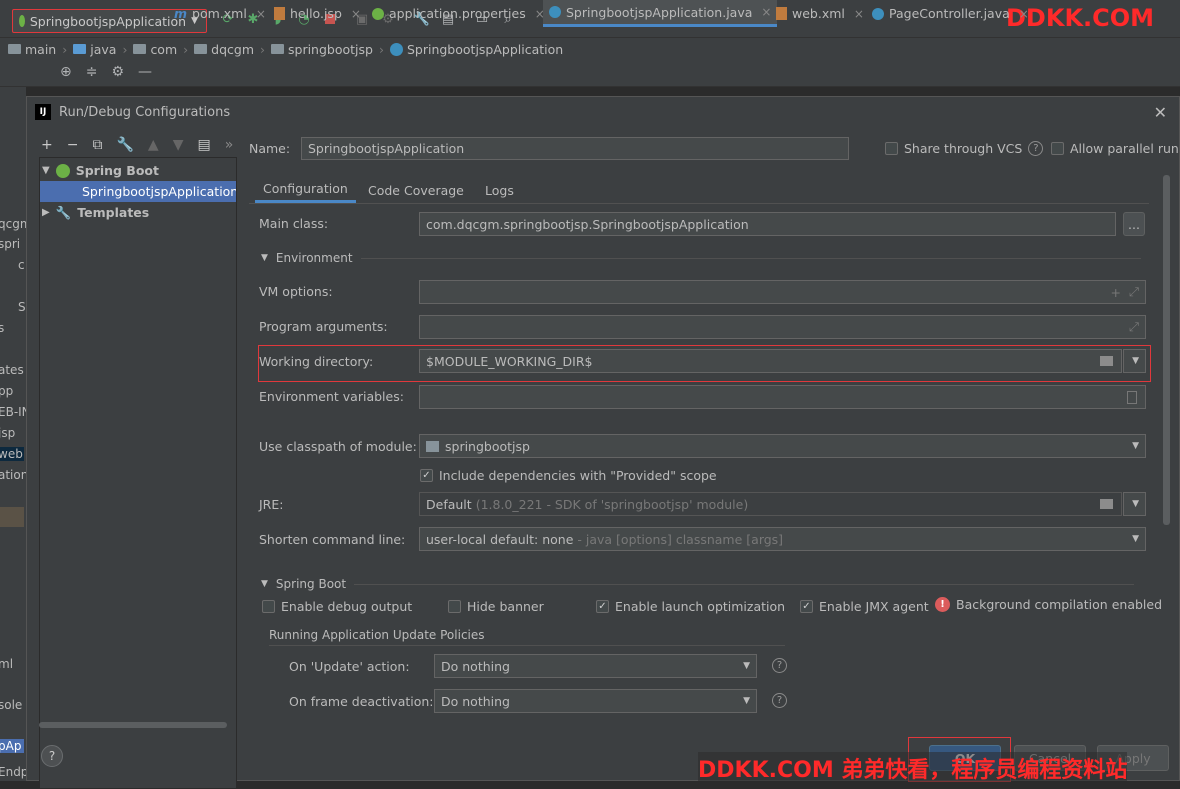 The height and width of the screenshot is (789, 1180). I want to click on crosshair-icon: ⊕, so click(66, 72).